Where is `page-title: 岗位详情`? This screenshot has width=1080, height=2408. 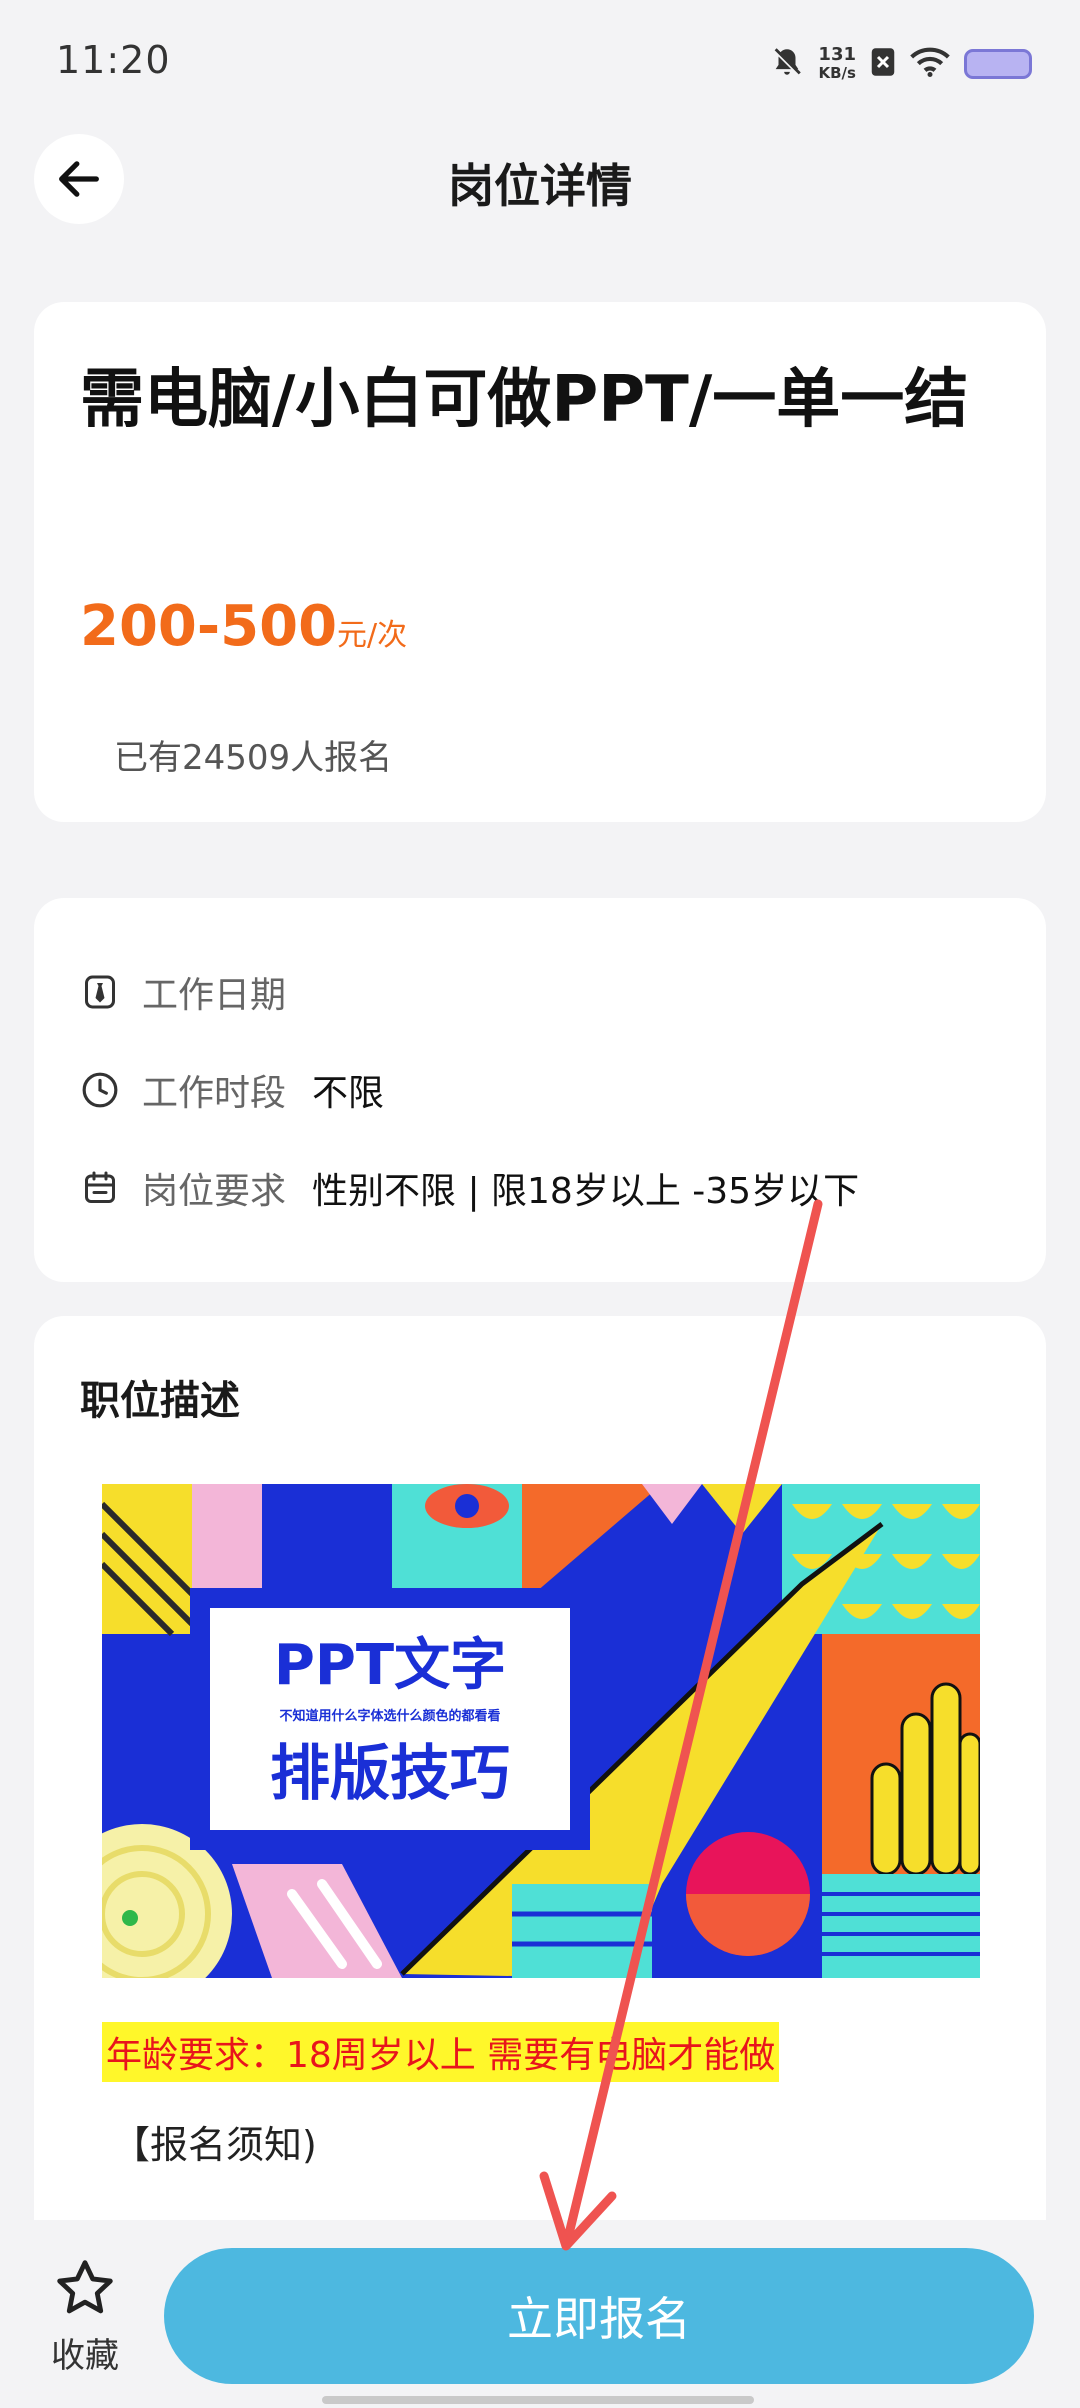 page-title: 岗位详情 is located at coordinates (540, 186).